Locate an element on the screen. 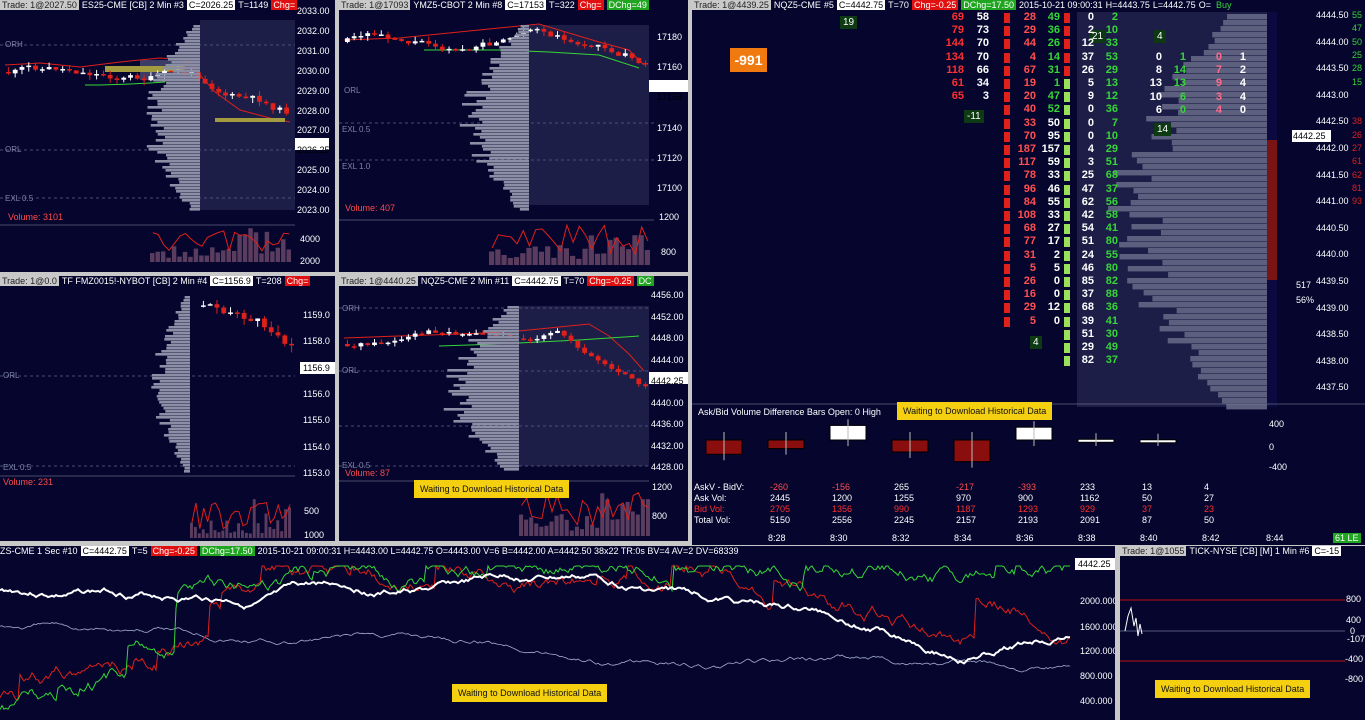  dom-cell: 4 is located at coordinates (1242, 83).